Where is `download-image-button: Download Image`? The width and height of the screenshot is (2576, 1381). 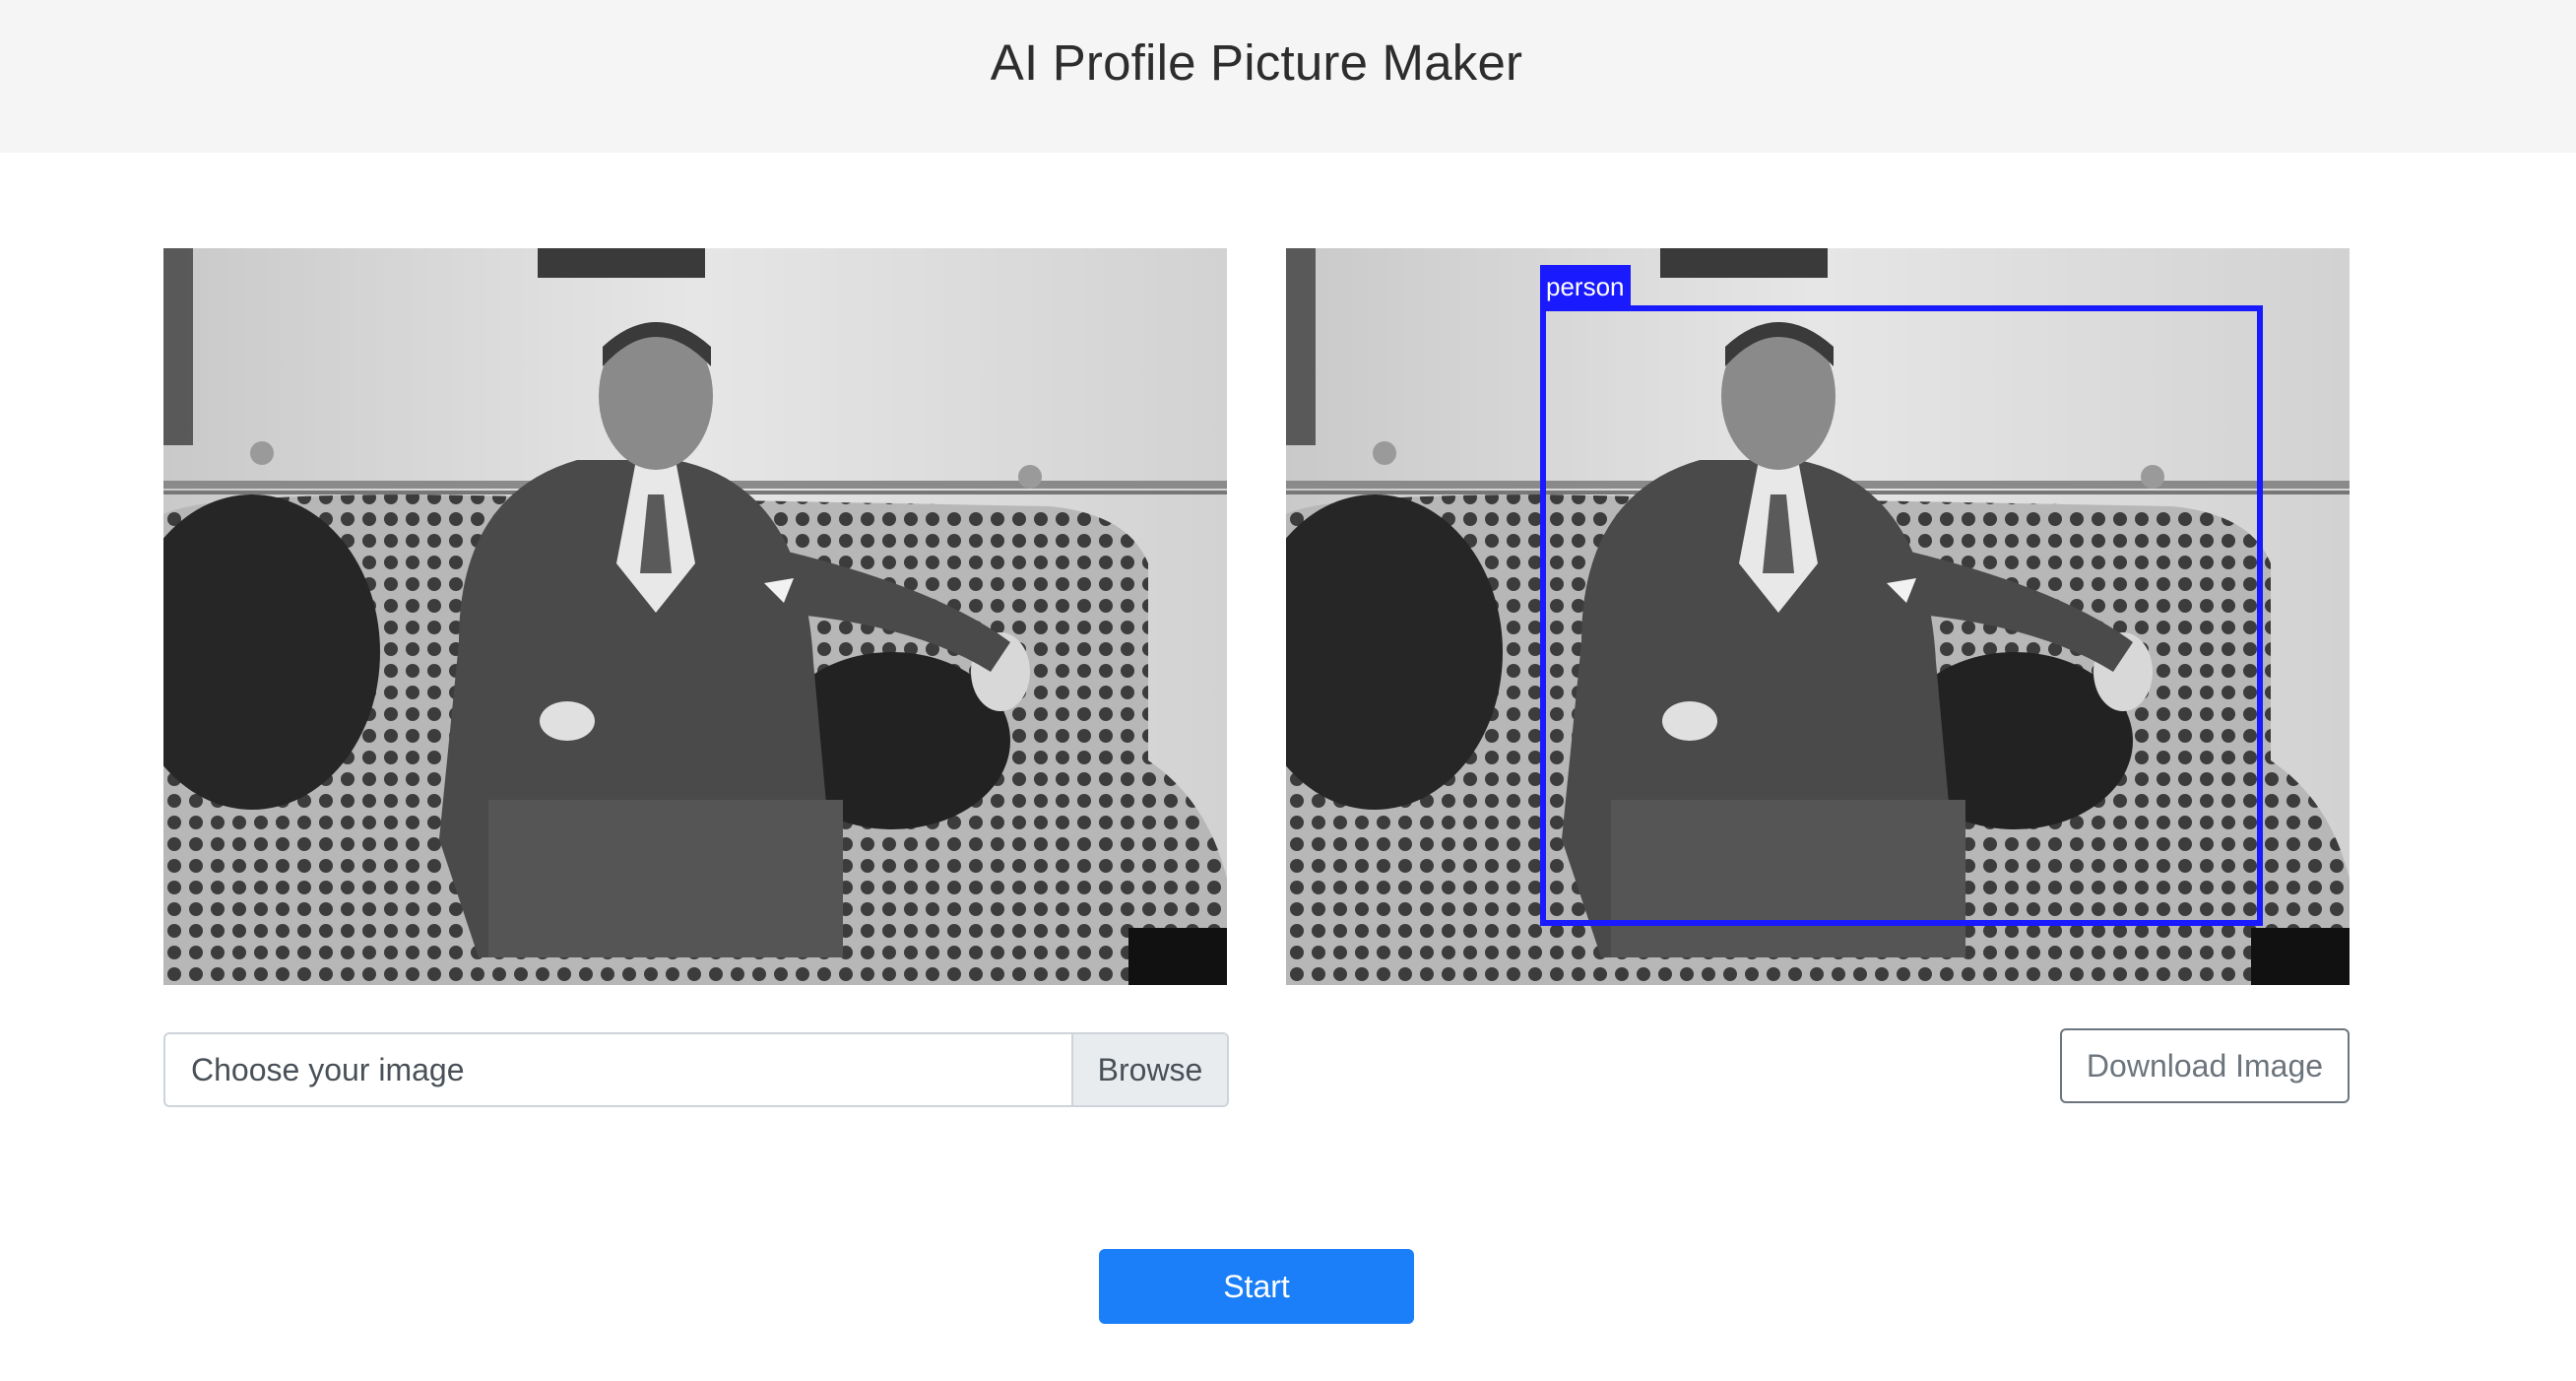 download-image-button: Download Image is located at coordinates (2205, 1065).